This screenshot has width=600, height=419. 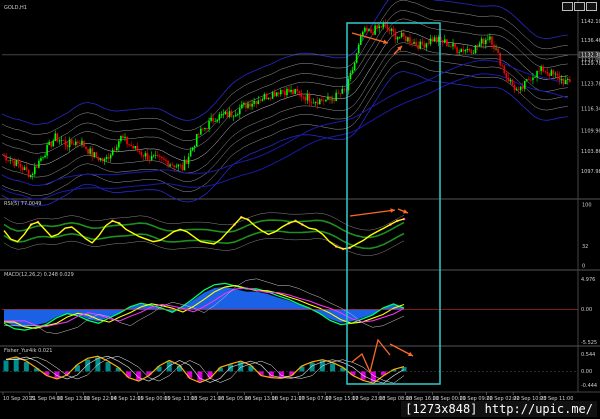 I want to click on price-tick-label: 1123.78, so click(x=590, y=84).